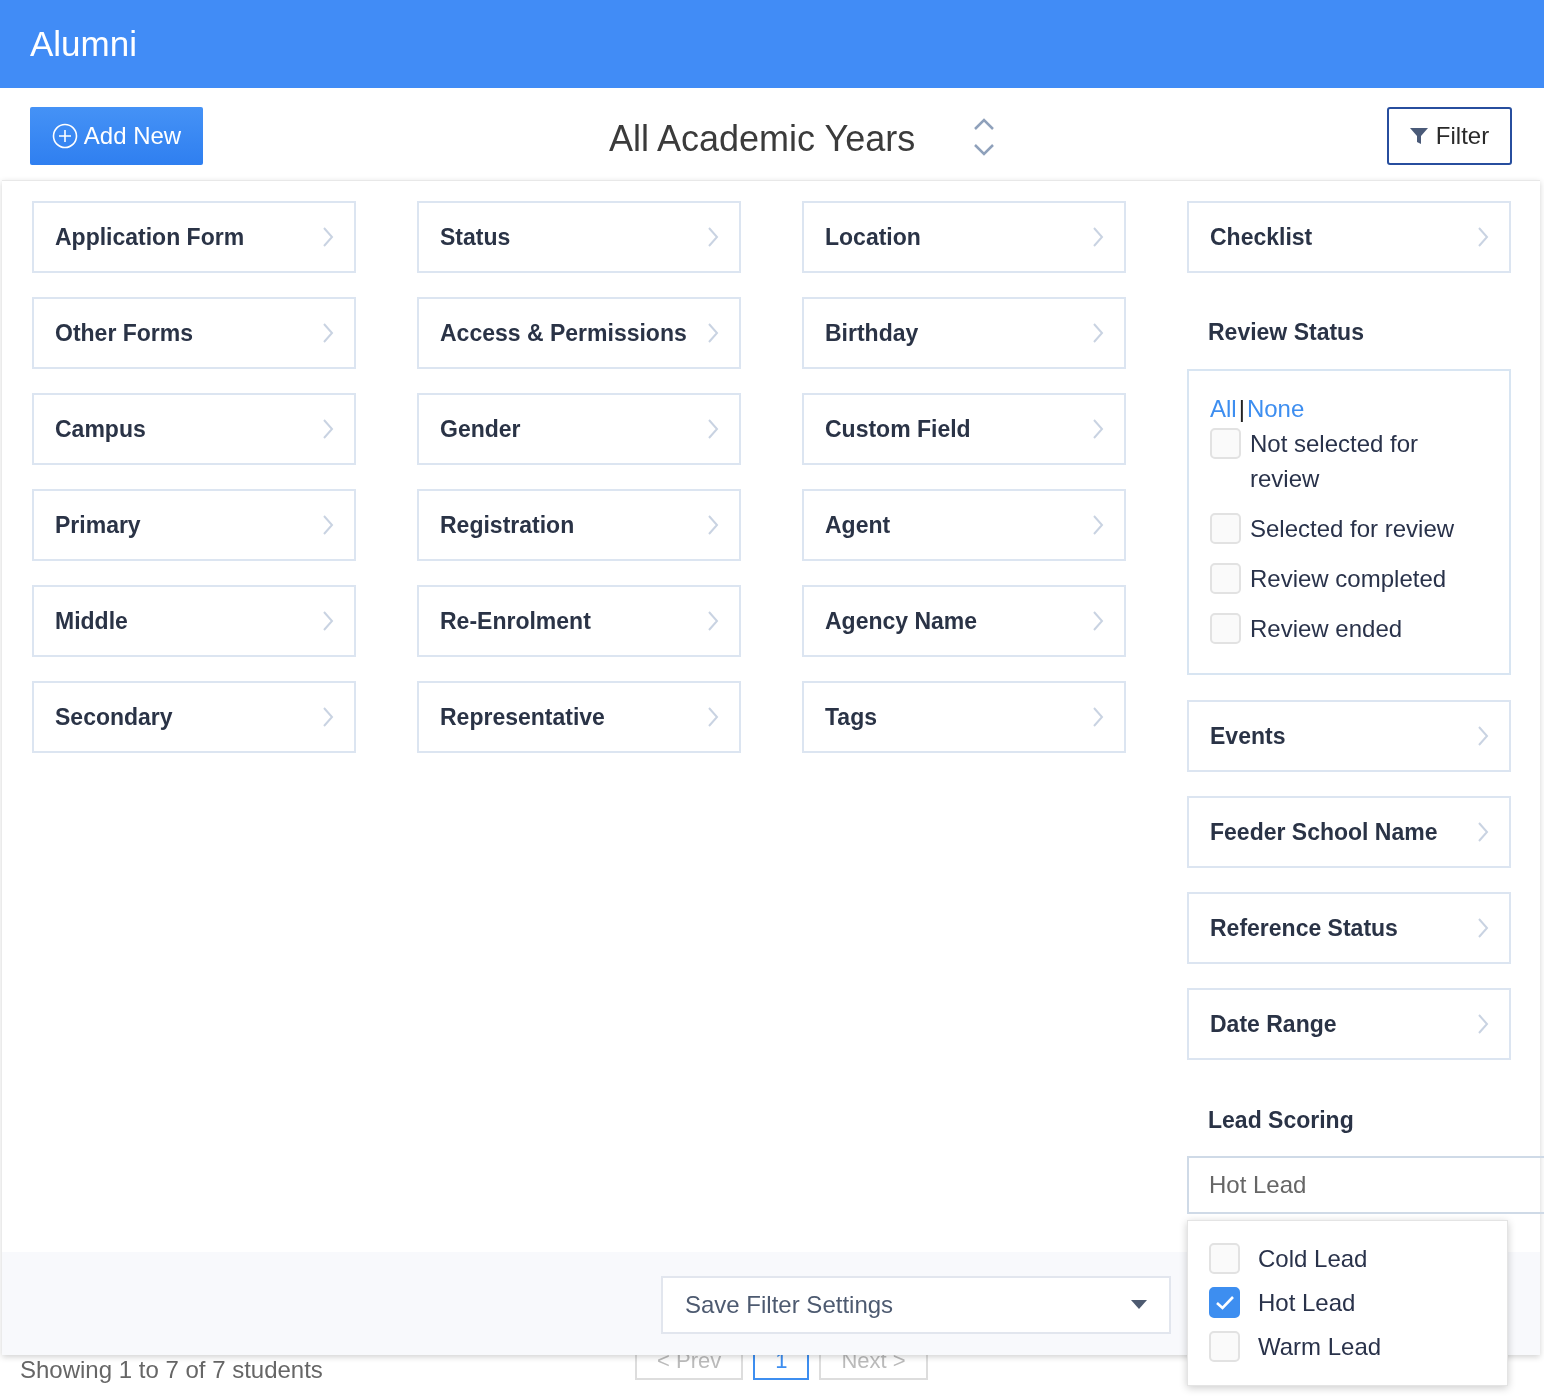 This screenshot has height=1400, width=1544. Describe the element at coordinates (579, 621) in the screenshot. I see `filter-option: Re-Enrolment` at that location.